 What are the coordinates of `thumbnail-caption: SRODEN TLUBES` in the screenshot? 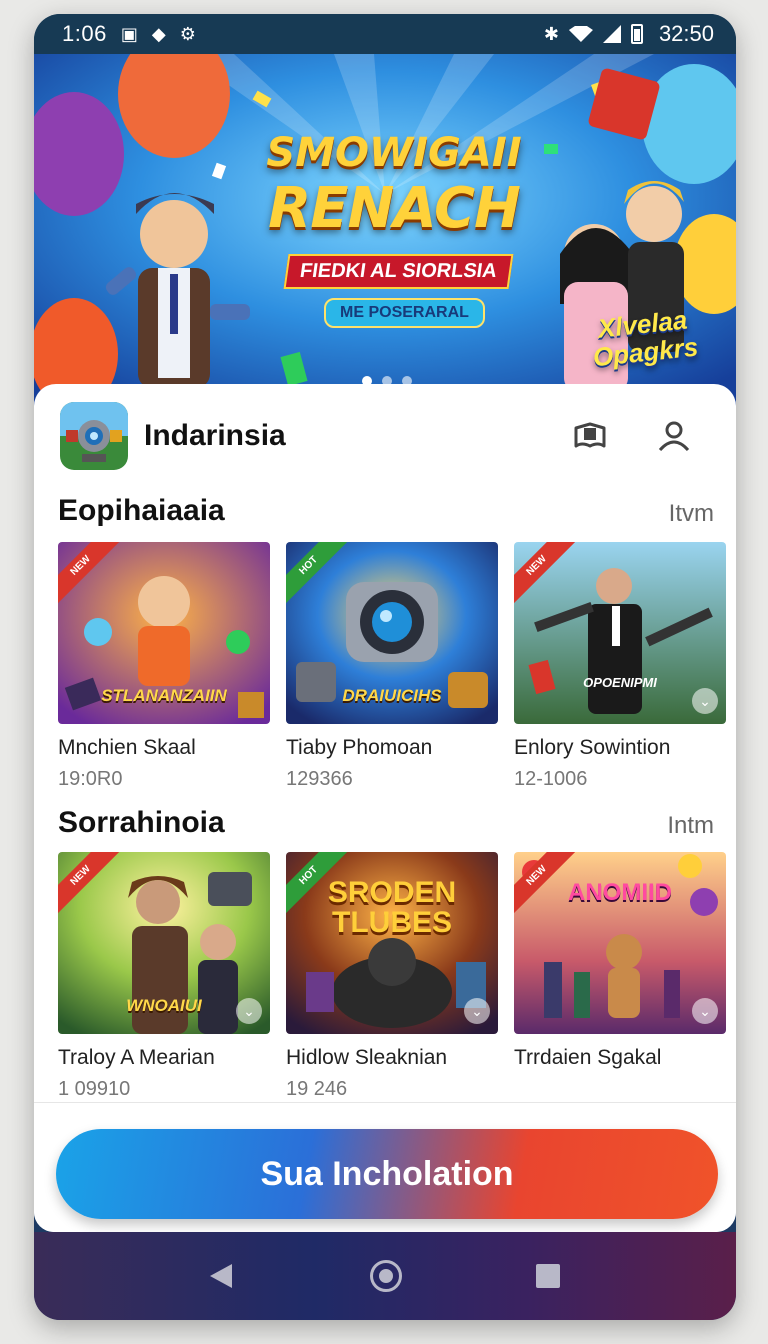 It's located at (392, 907).